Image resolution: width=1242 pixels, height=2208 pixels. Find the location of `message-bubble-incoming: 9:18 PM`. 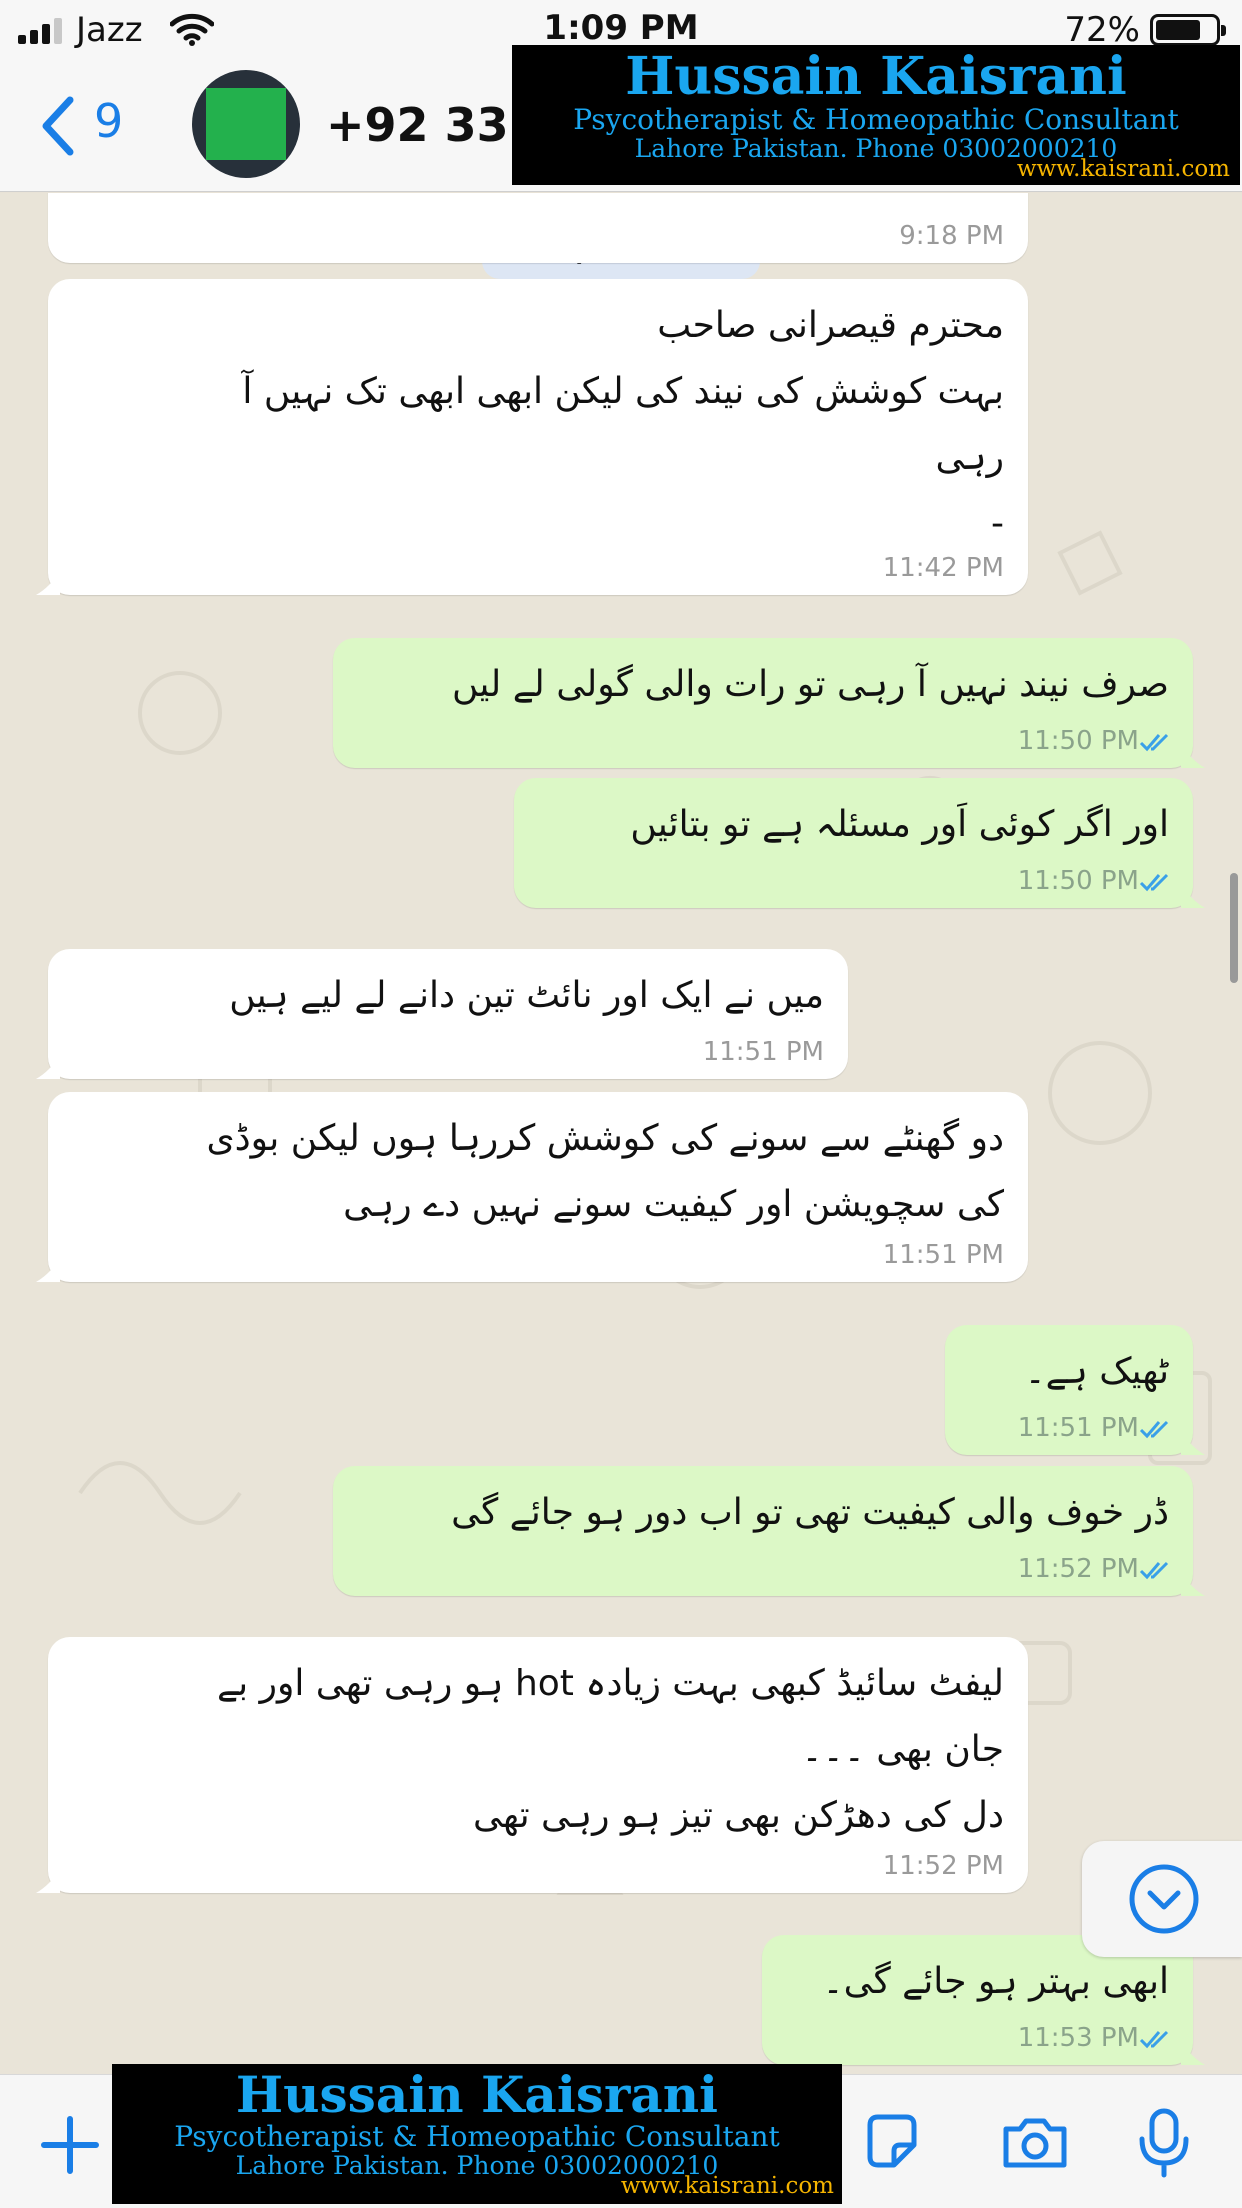

message-bubble-incoming: 9:18 PM is located at coordinates (538, 228).